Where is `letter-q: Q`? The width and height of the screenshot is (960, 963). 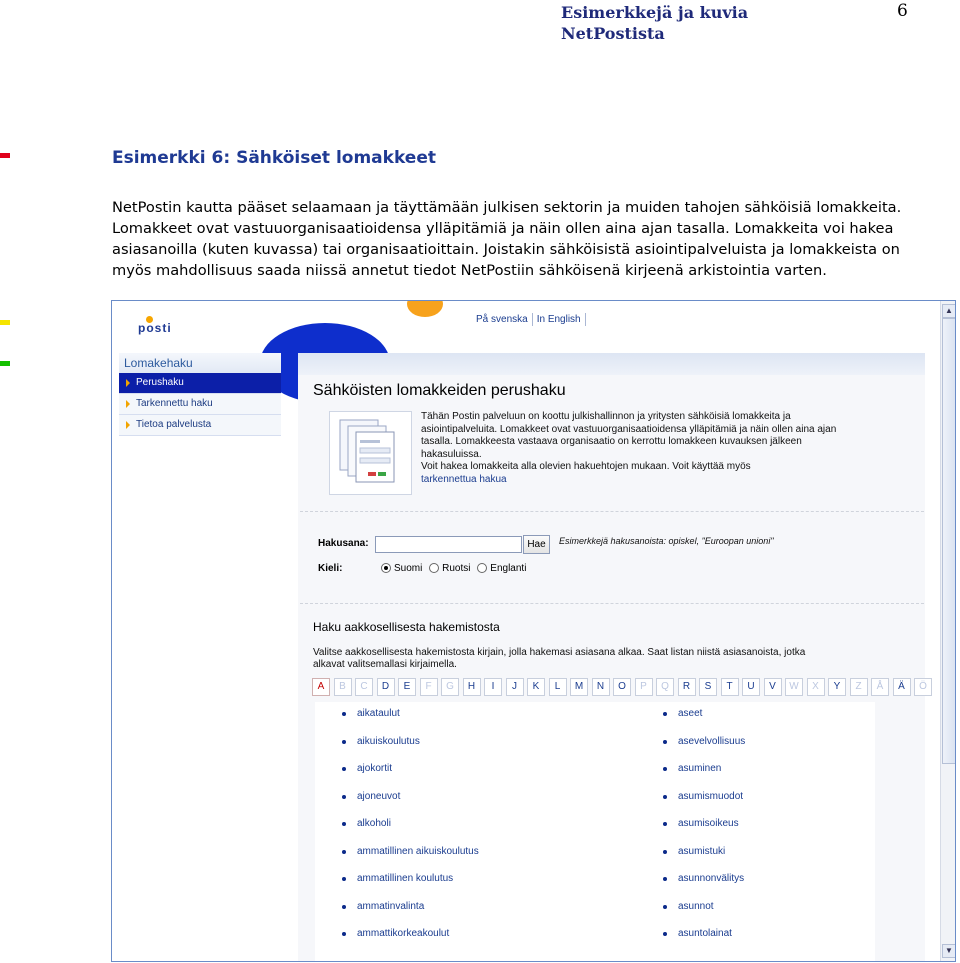 letter-q: Q is located at coordinates (665, 687).